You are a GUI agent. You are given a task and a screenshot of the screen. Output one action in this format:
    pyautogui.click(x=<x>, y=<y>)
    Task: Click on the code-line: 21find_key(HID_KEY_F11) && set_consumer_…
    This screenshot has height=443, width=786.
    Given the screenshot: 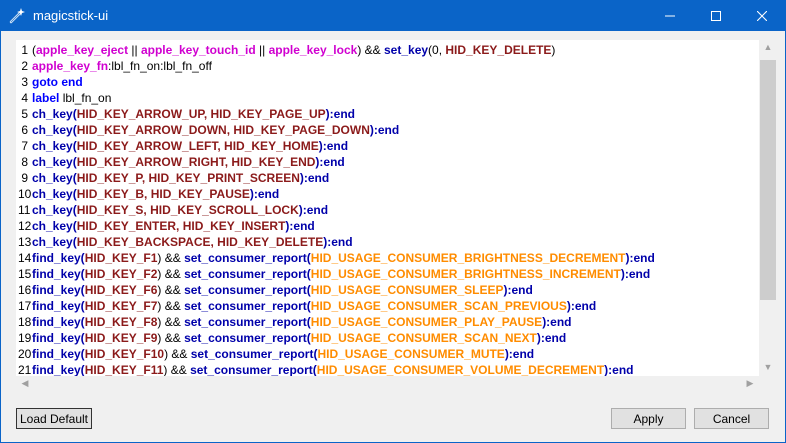 What is the action you would take?
    pyautogui.click(x=325, y=369)
    